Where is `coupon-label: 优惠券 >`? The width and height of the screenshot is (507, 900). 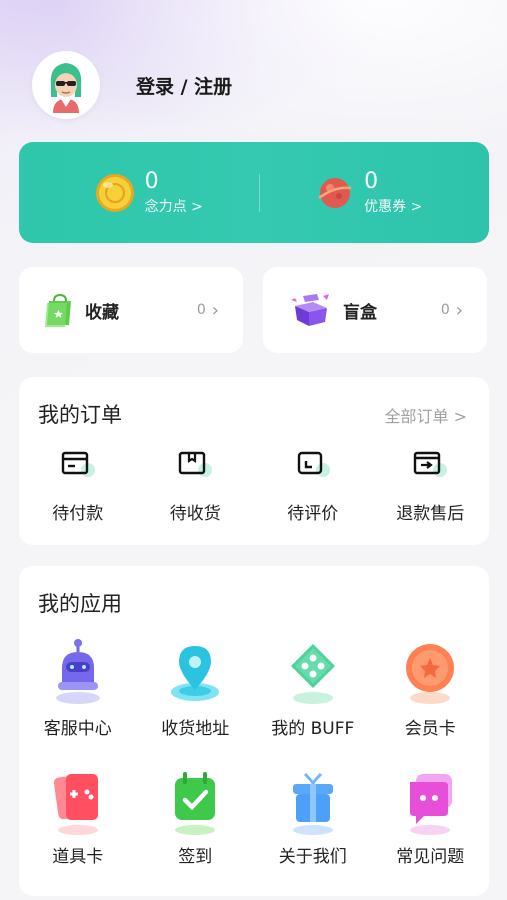
coupon-label: 优惠券 > is located at coordinates (393, 206).